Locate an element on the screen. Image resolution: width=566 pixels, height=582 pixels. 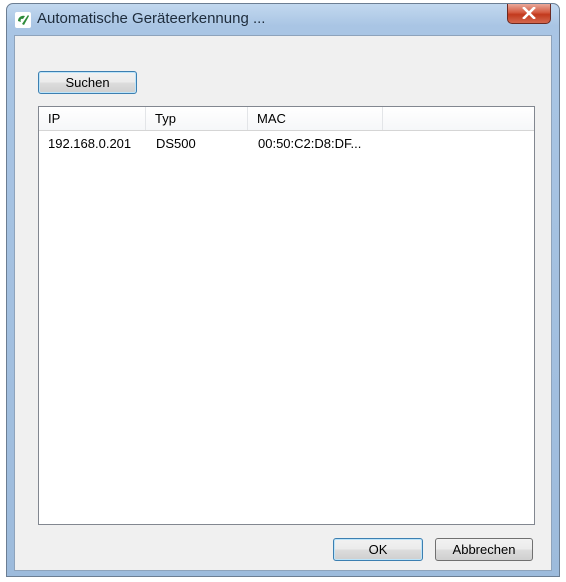
ok-button: OK is located at coordinates (378, 549).